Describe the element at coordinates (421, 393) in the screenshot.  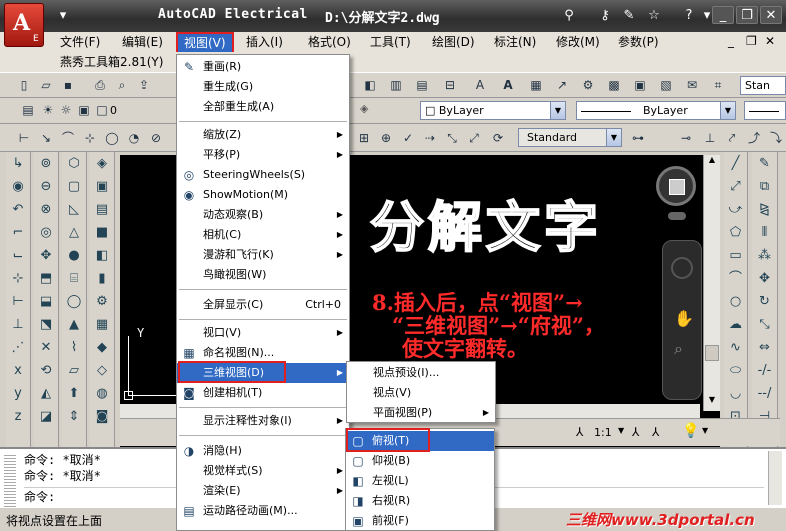
I see `menu-item-viewpoint: 视点(V)` at that location.